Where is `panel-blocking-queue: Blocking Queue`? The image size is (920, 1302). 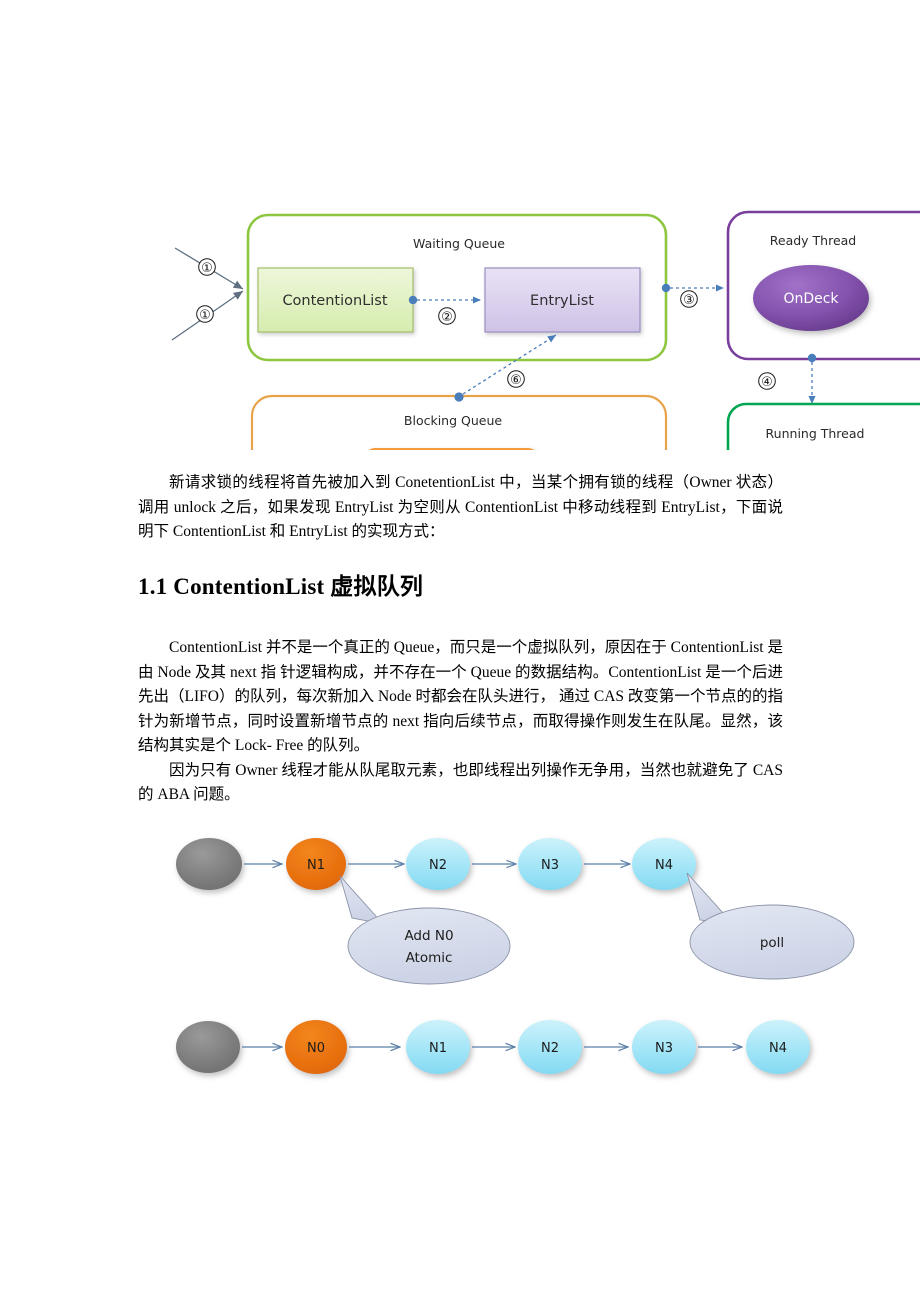 panel-blocking-queue: Blocking Queue is located at coordinates (459, 422).